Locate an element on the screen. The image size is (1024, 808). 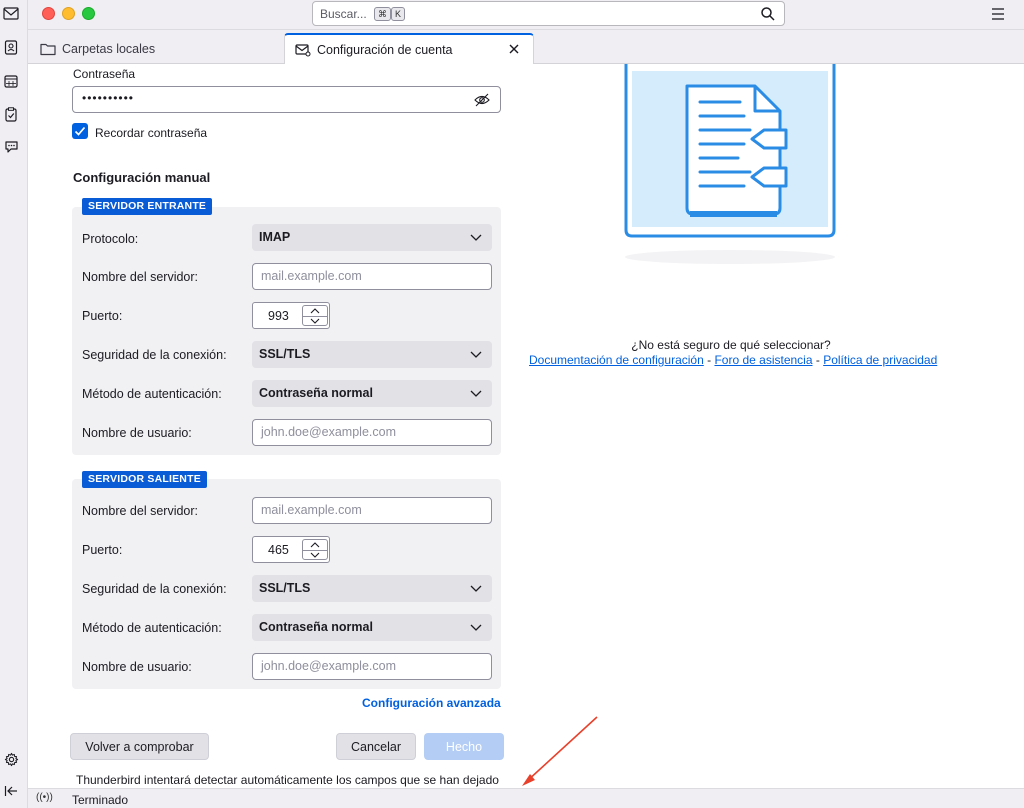
folder-icon is located at coordinates (48, 49).